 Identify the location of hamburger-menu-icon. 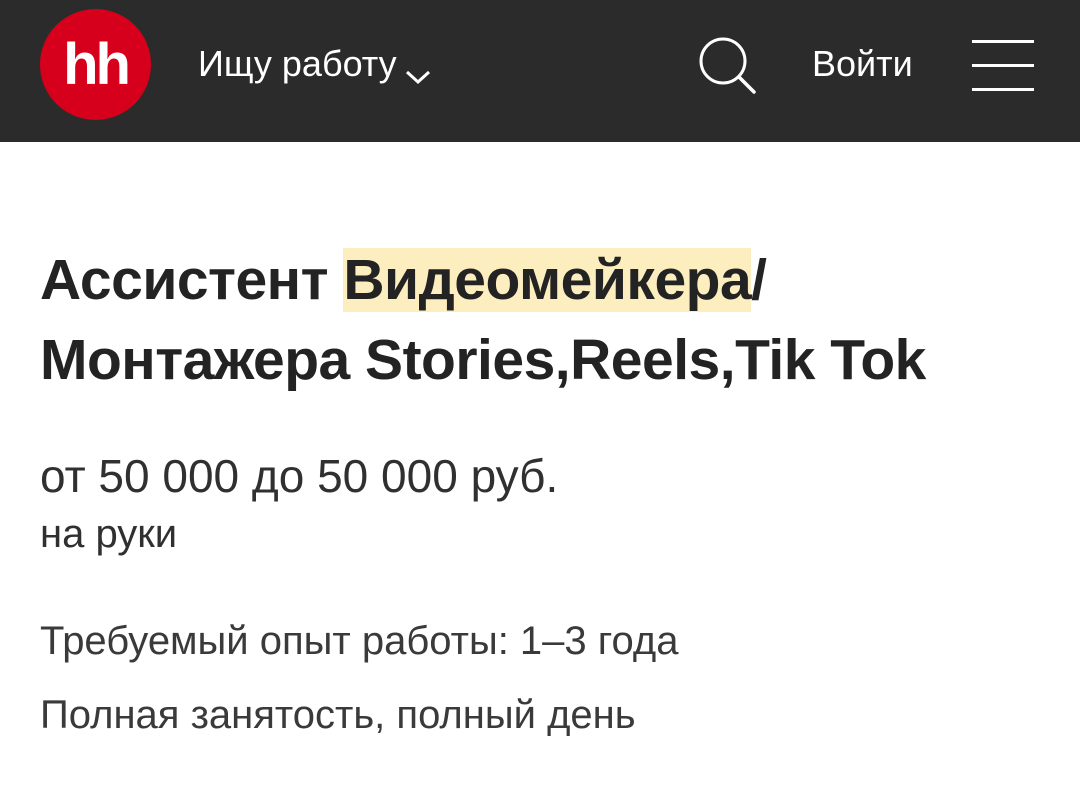
(1003, 66).